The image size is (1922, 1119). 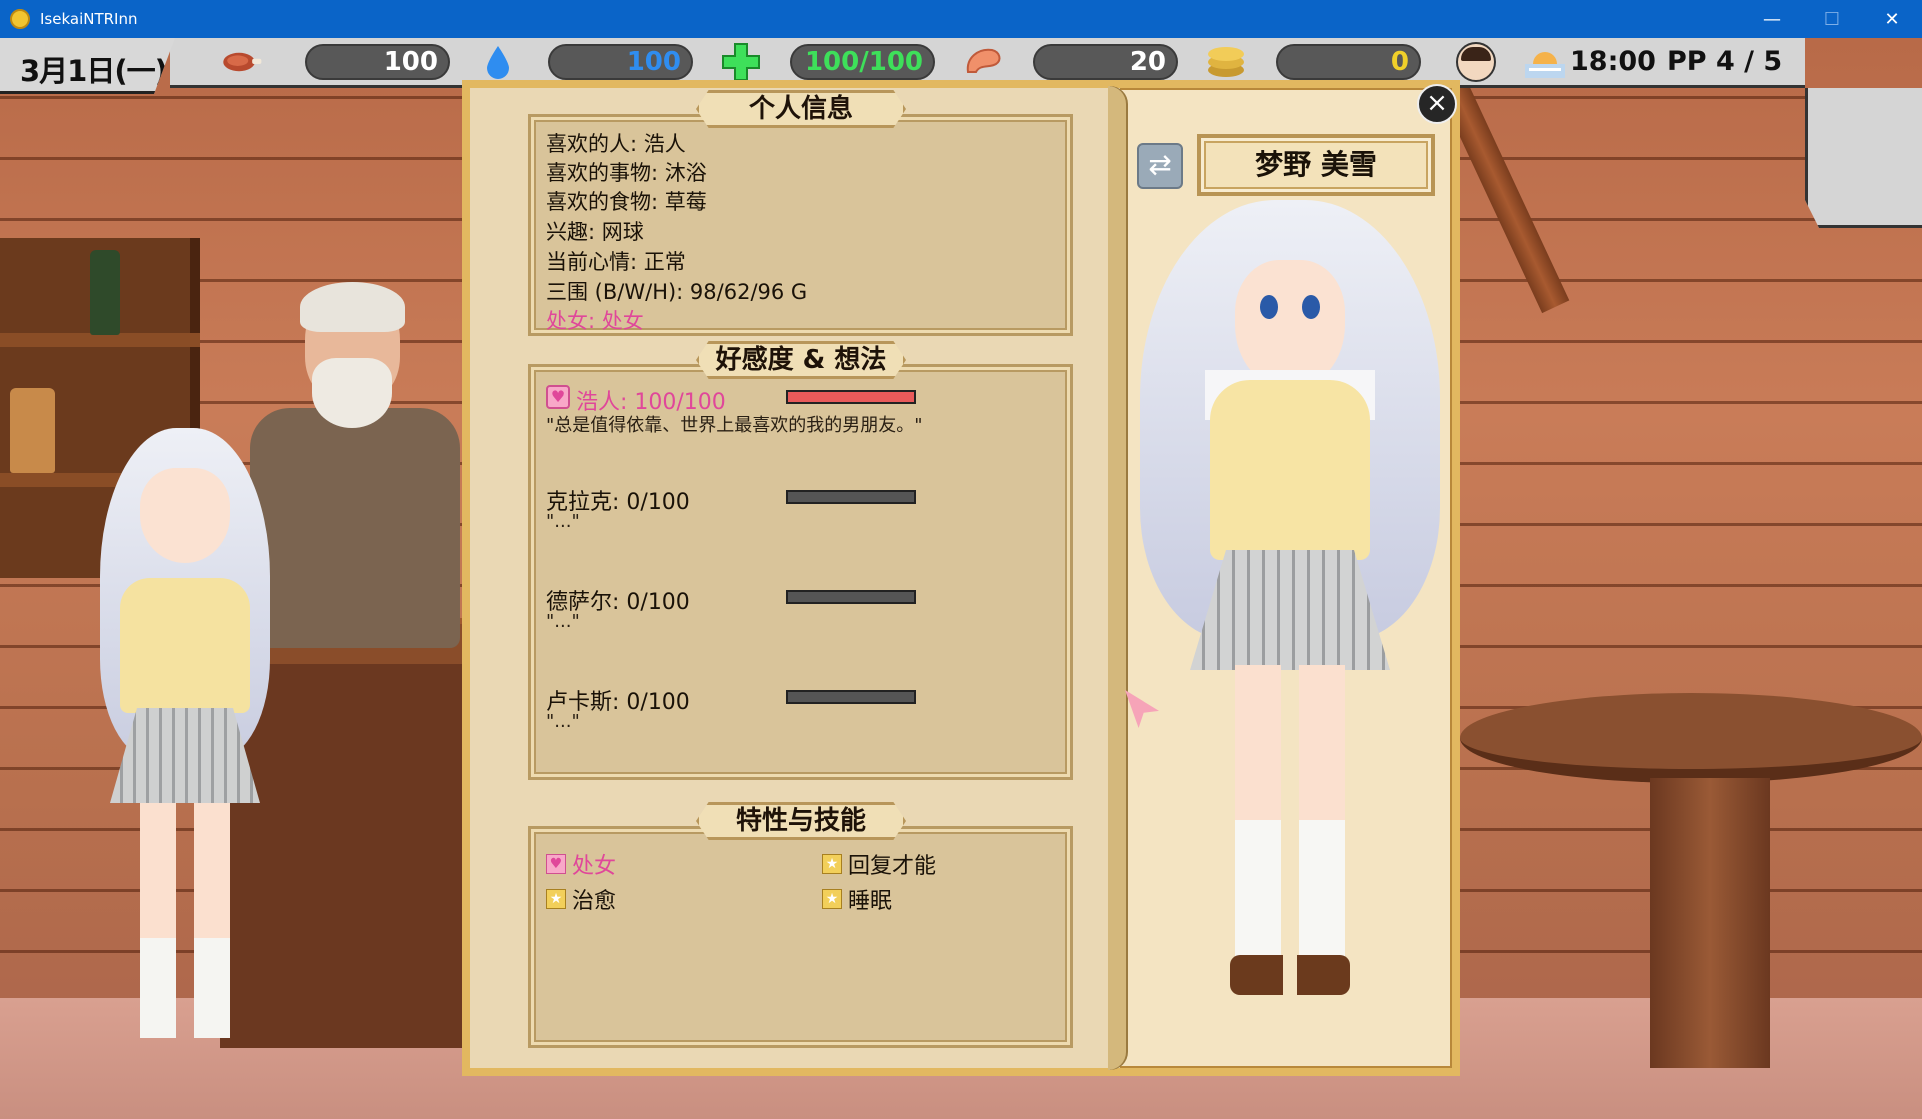 I want to click on app-icon, so click(x=20, y=19).